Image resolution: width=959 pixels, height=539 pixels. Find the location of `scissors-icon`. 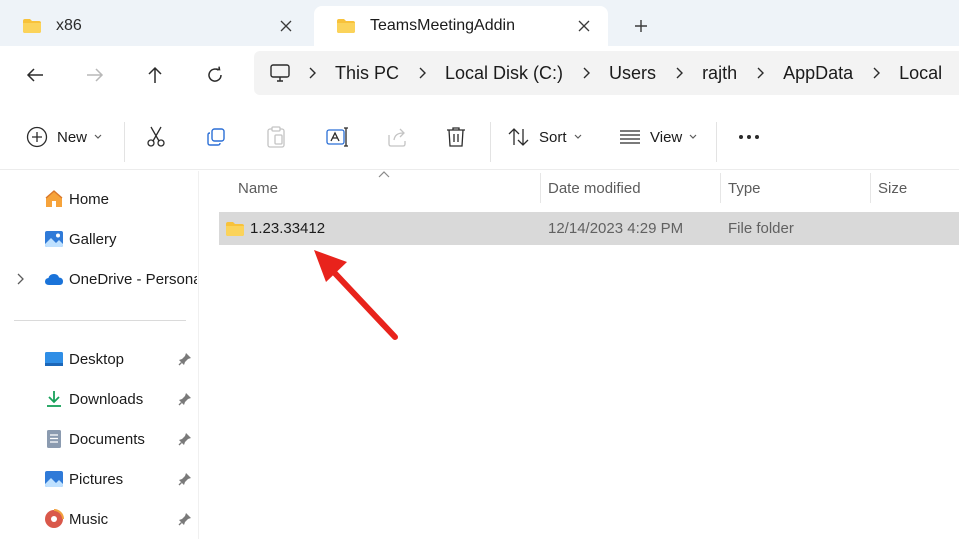

scissors-icon is located at coordinates (156, 136).